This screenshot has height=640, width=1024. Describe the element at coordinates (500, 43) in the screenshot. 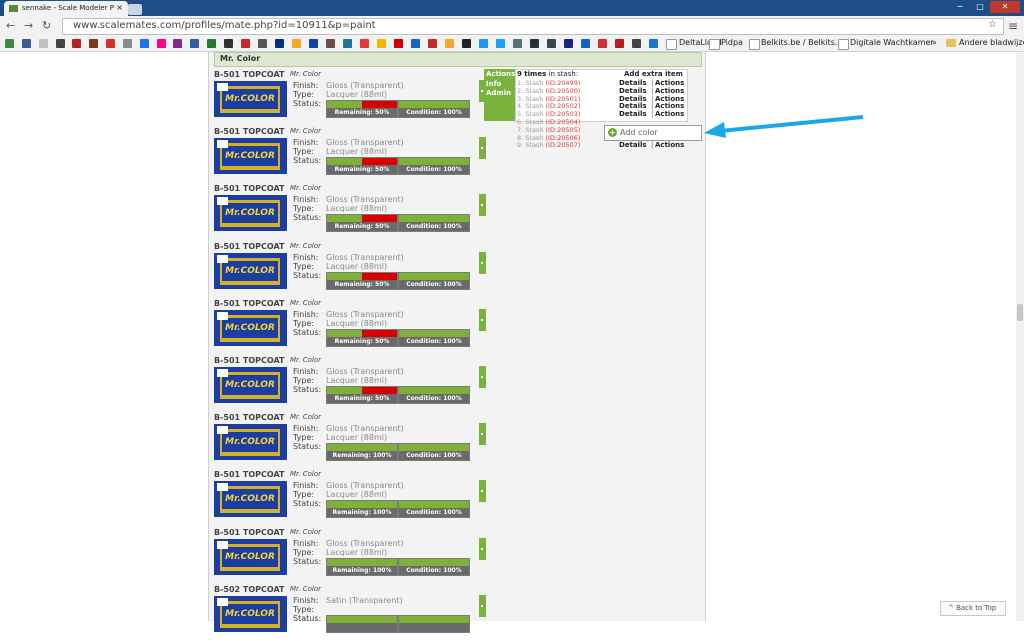

I see `twitter-bookmark-icon` at that location.